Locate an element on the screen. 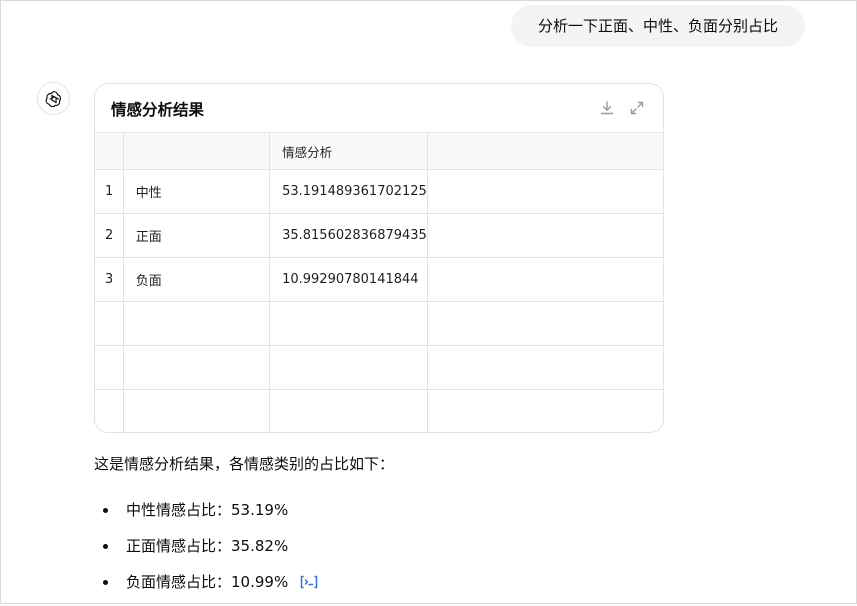  assistant-avatar is located at coordinates (53, 98).